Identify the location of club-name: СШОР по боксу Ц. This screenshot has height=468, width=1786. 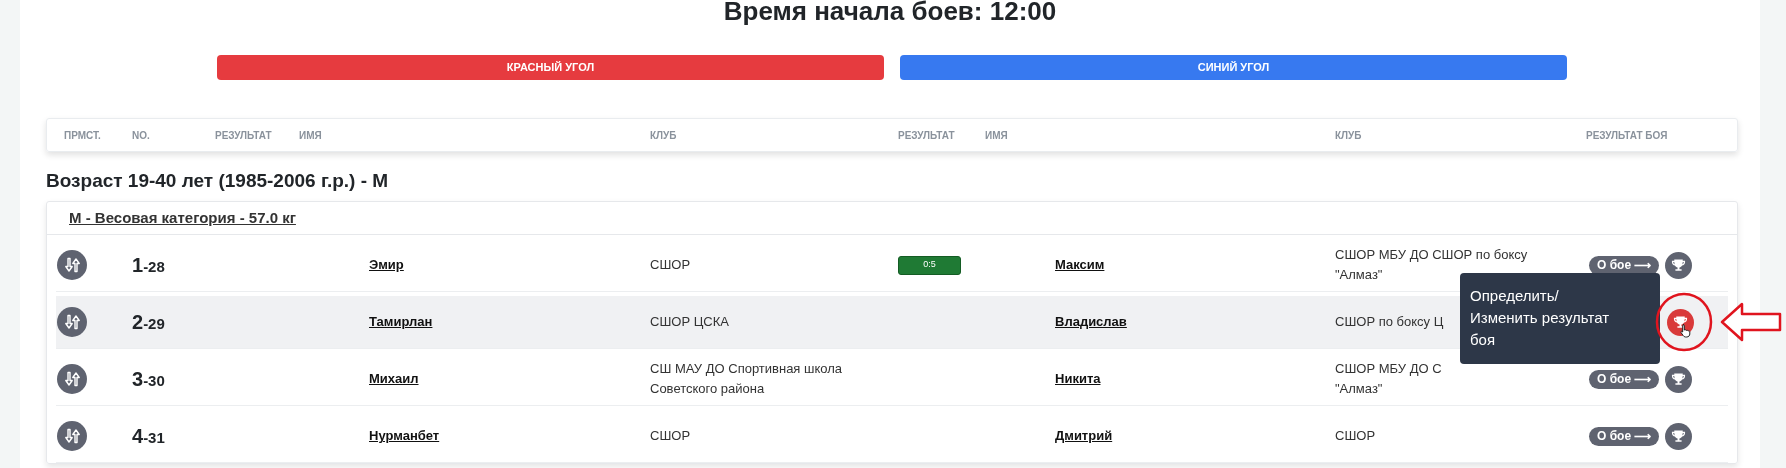
(1389, 322).